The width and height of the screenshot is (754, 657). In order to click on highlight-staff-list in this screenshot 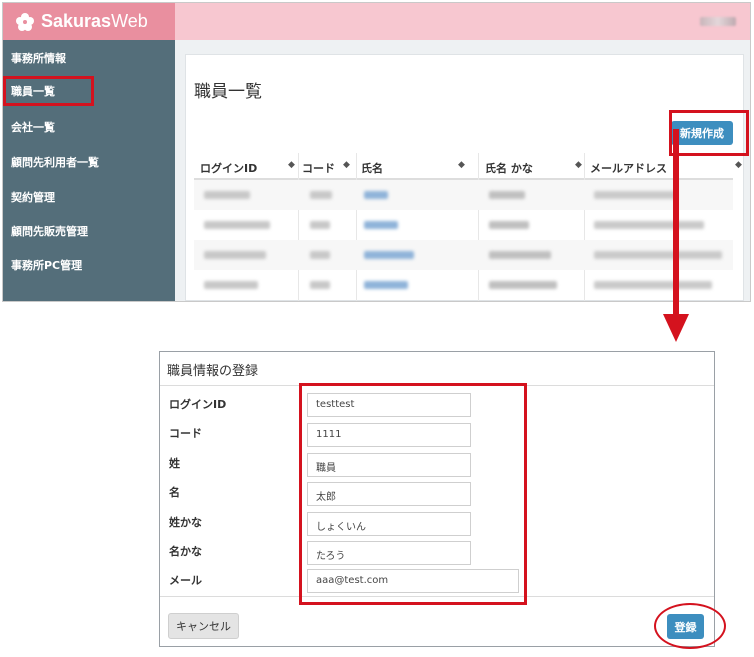, I will do `click(48, 91)`.